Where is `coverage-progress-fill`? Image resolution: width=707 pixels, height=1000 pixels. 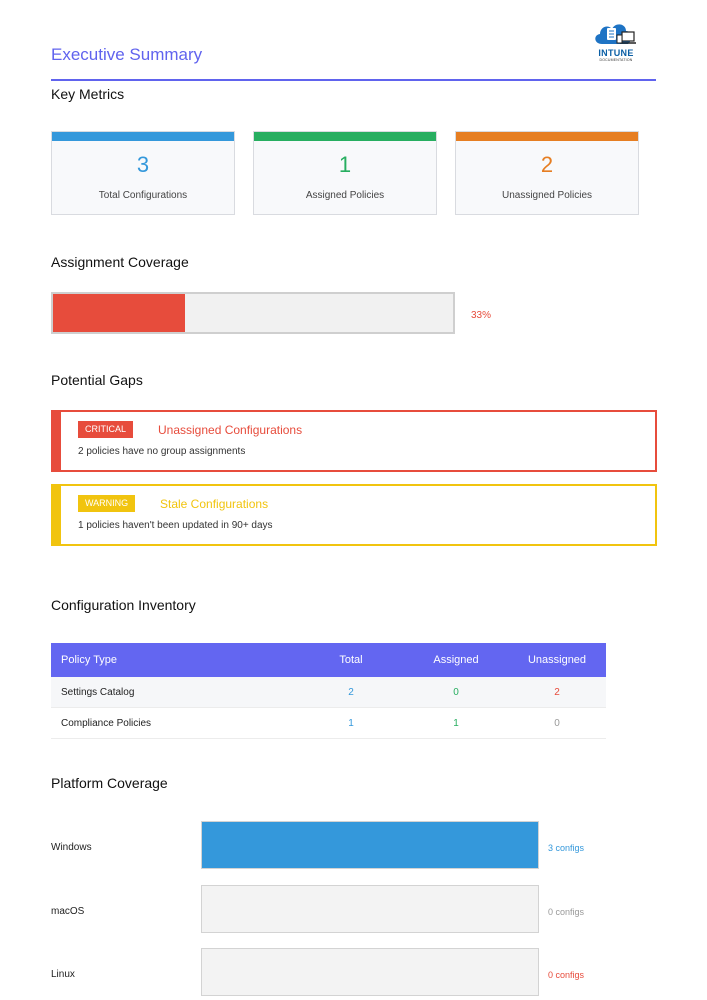 coverage-progress-fill is located at coordinates (119, 313).